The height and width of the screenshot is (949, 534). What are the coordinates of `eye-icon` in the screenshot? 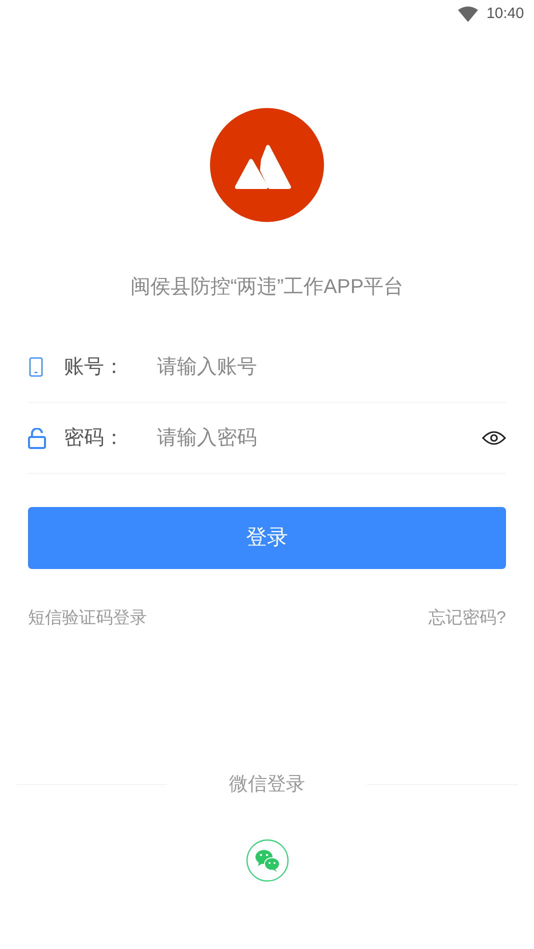 It's located at (494, 438).